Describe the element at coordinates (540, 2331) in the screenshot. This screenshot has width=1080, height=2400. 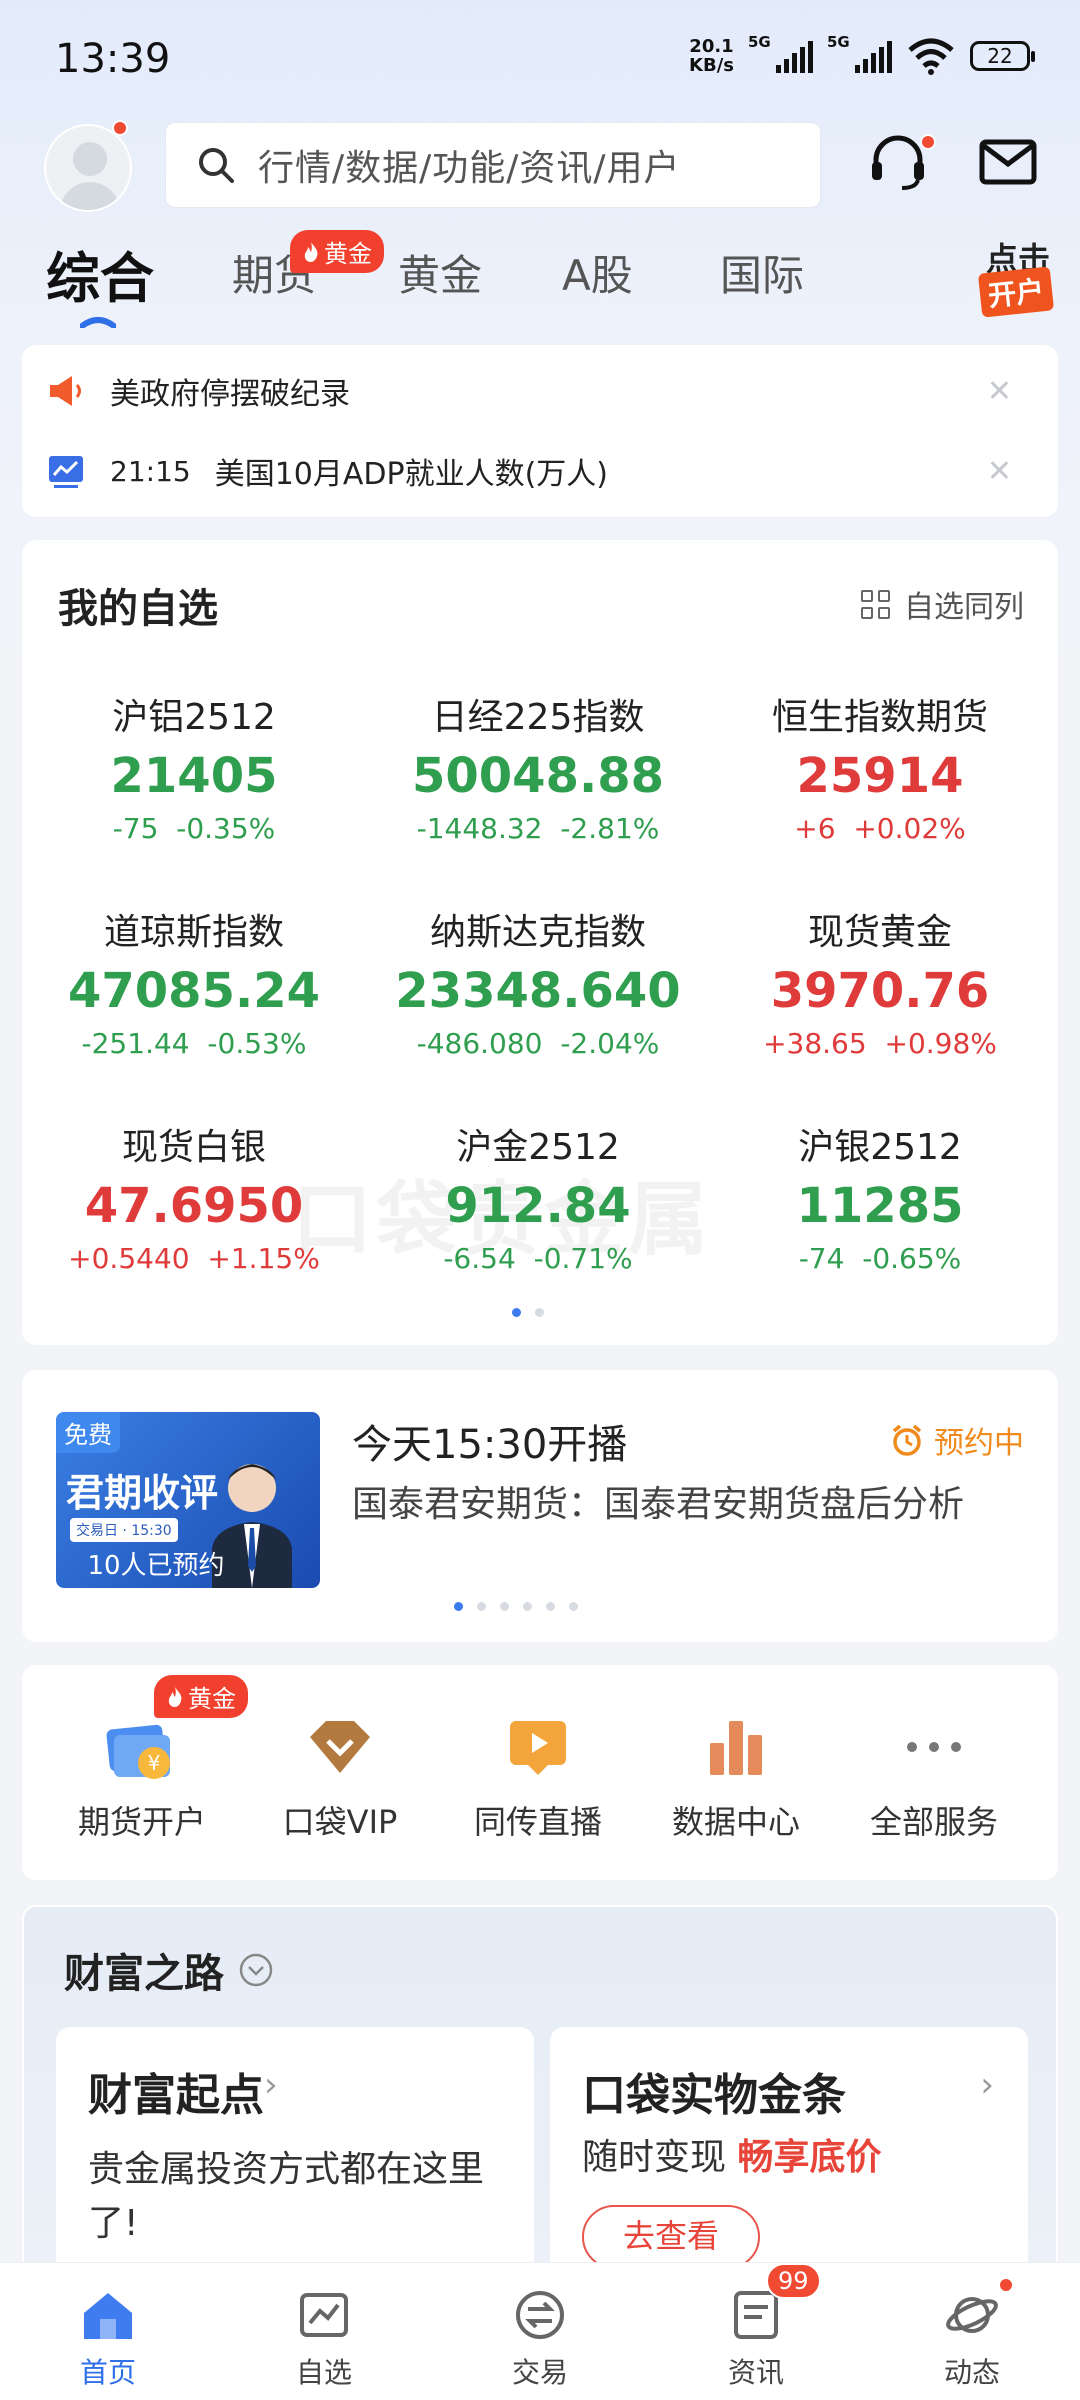
I see `tab-trade: 交易` at that location.